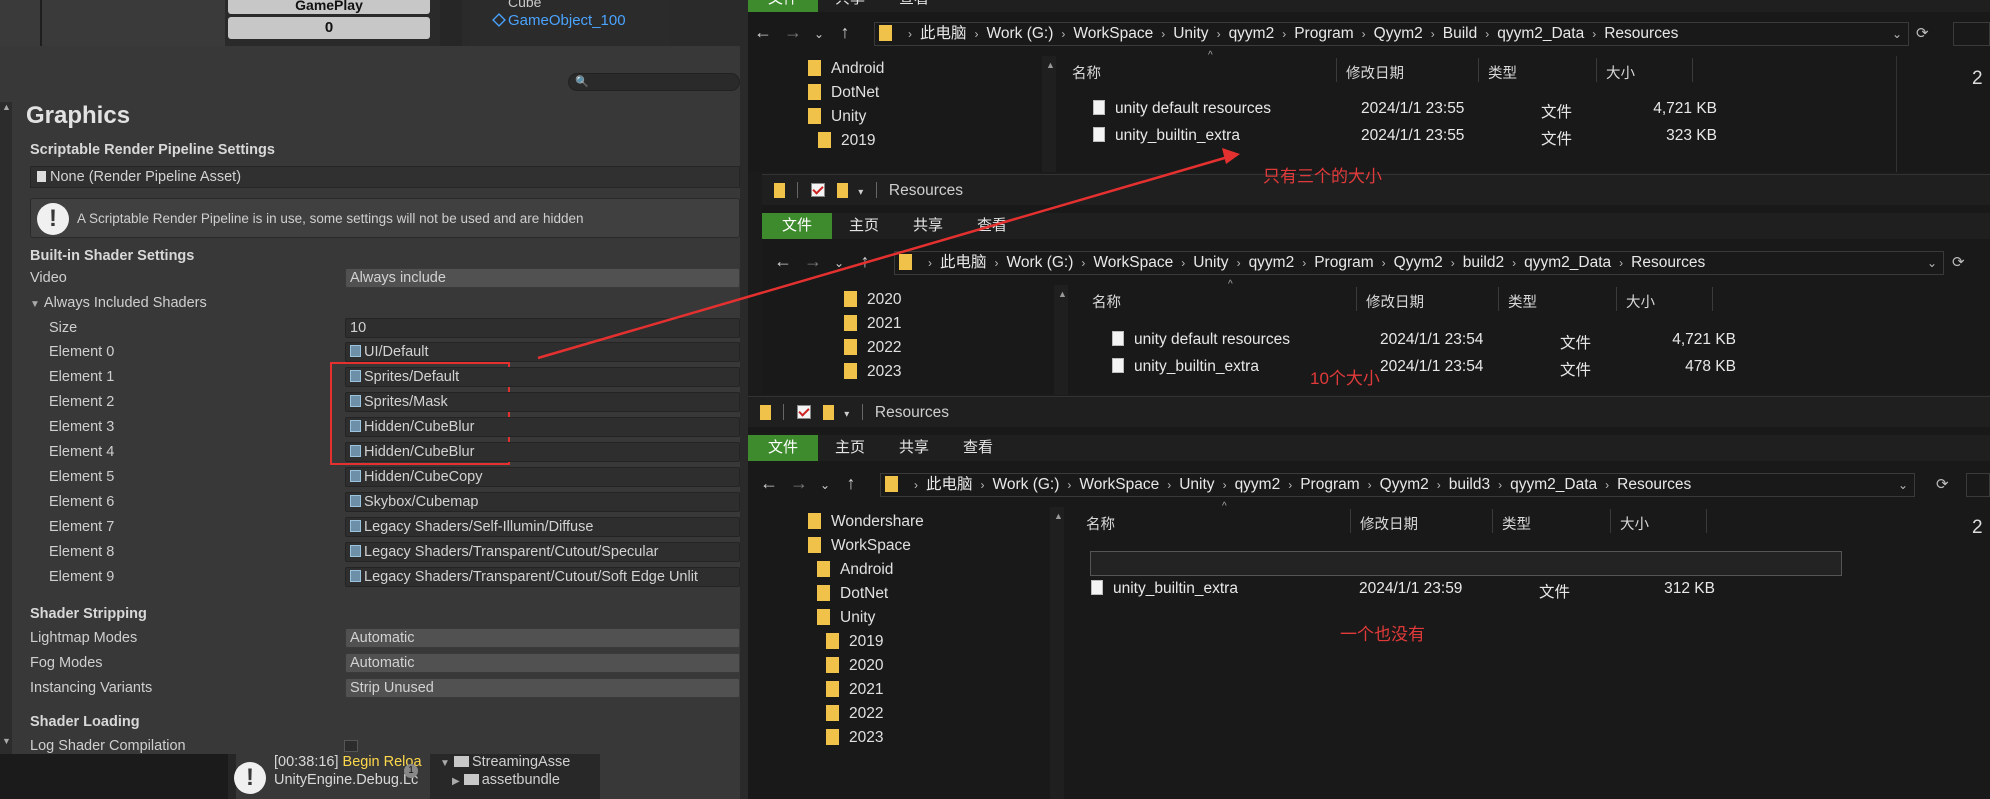 This screenshot has width=1990, height=799. Describe the element at coordinates (542, 278) in the screenshot. I see `video-dropdown: Always include` at that location.